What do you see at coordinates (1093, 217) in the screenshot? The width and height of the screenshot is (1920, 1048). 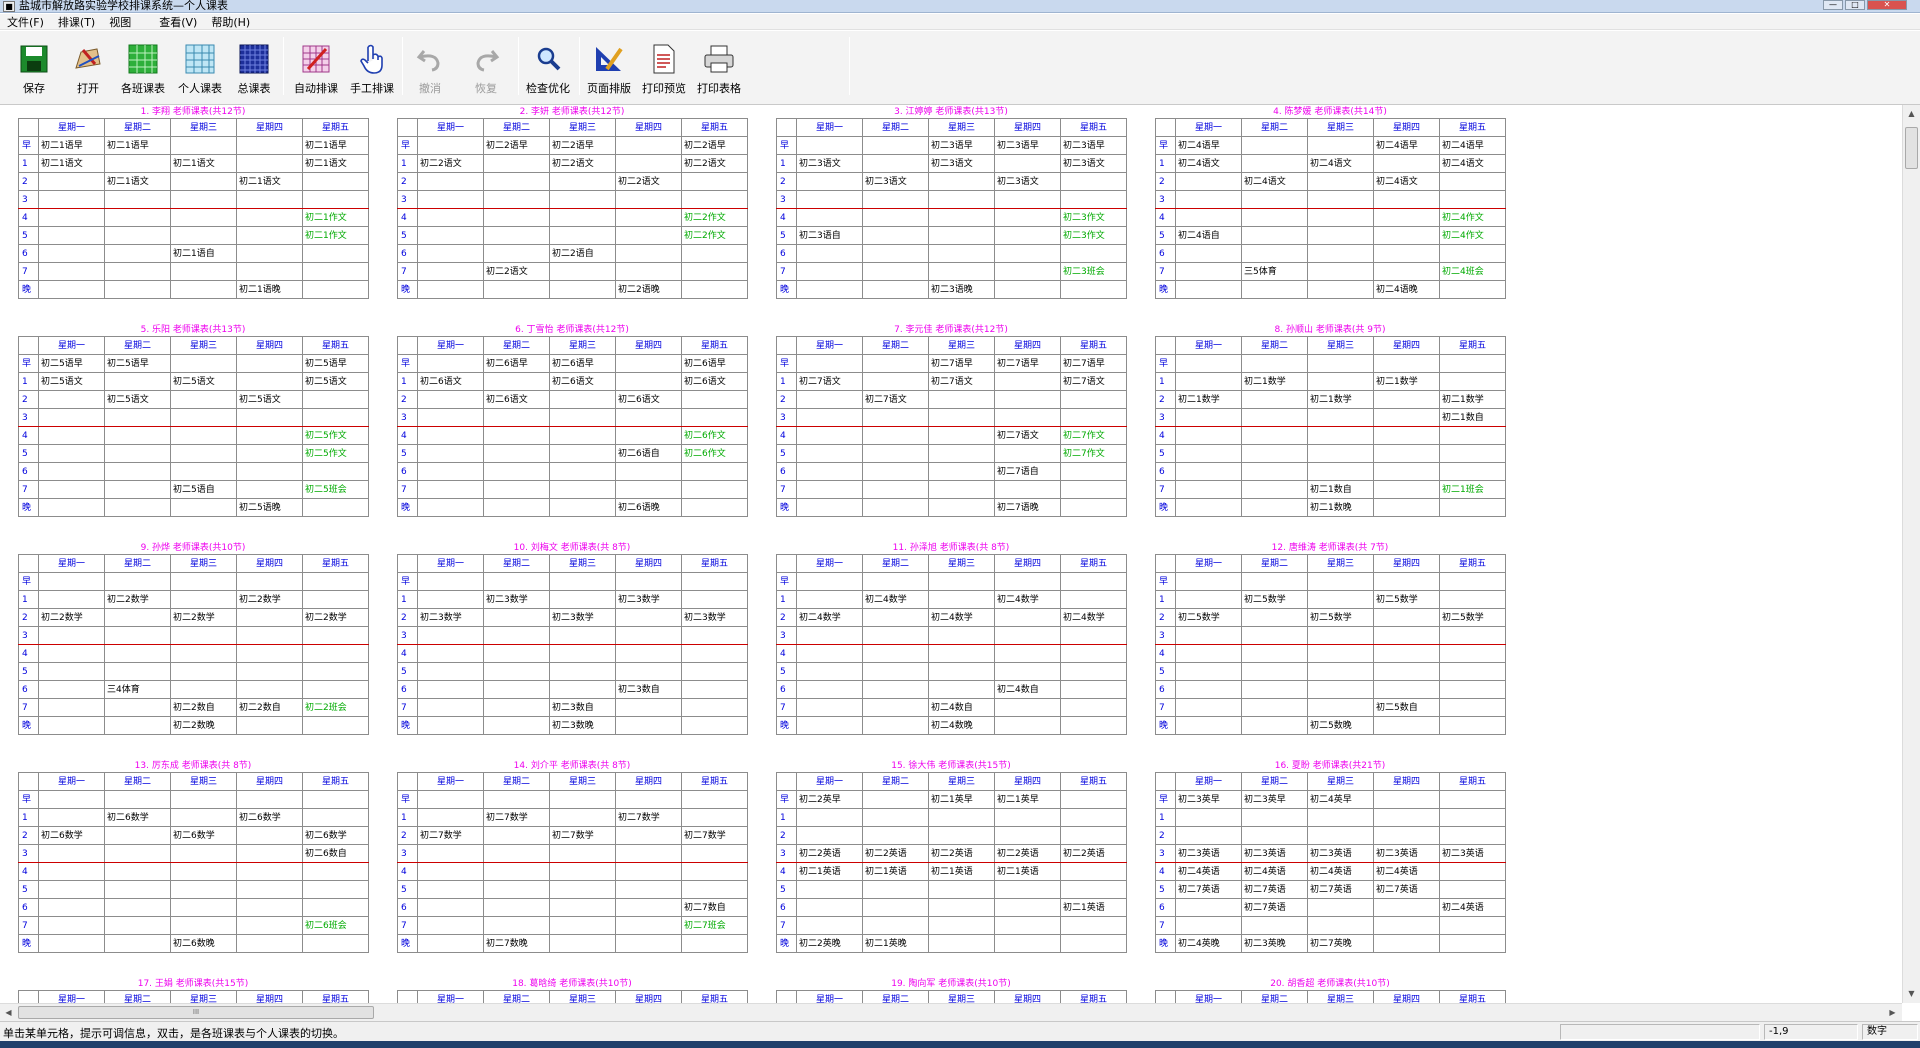 I see `schedule-cell: 初二3作文` at bounding box center [1093, 217].